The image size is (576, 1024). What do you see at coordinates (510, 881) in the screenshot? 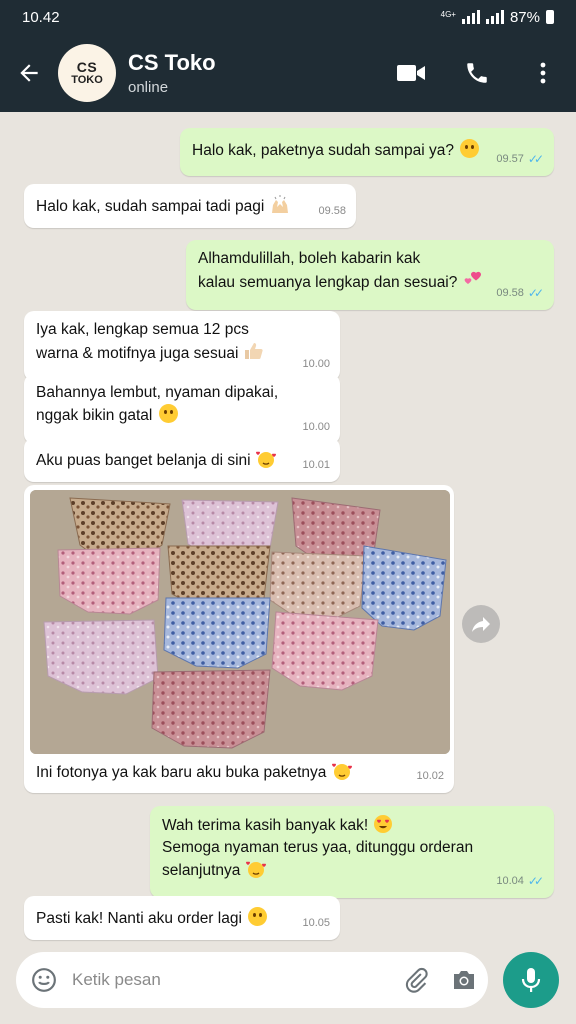
I see `message-time: 10.04` at bounding box center [510, 881].